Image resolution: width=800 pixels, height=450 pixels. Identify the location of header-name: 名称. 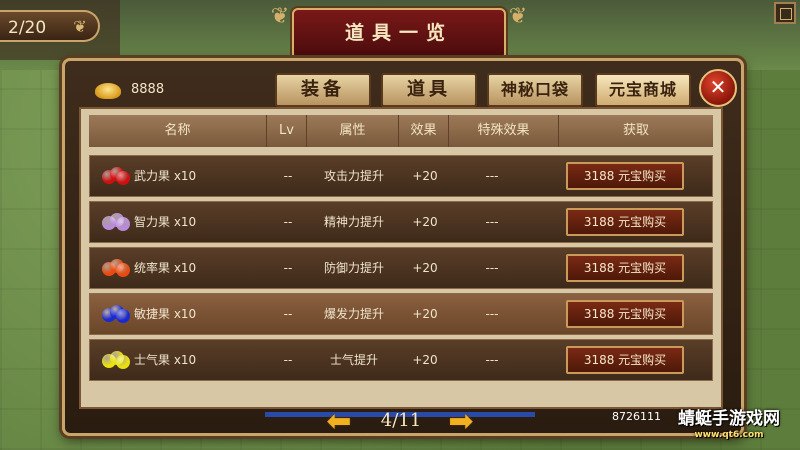
(178, 131).